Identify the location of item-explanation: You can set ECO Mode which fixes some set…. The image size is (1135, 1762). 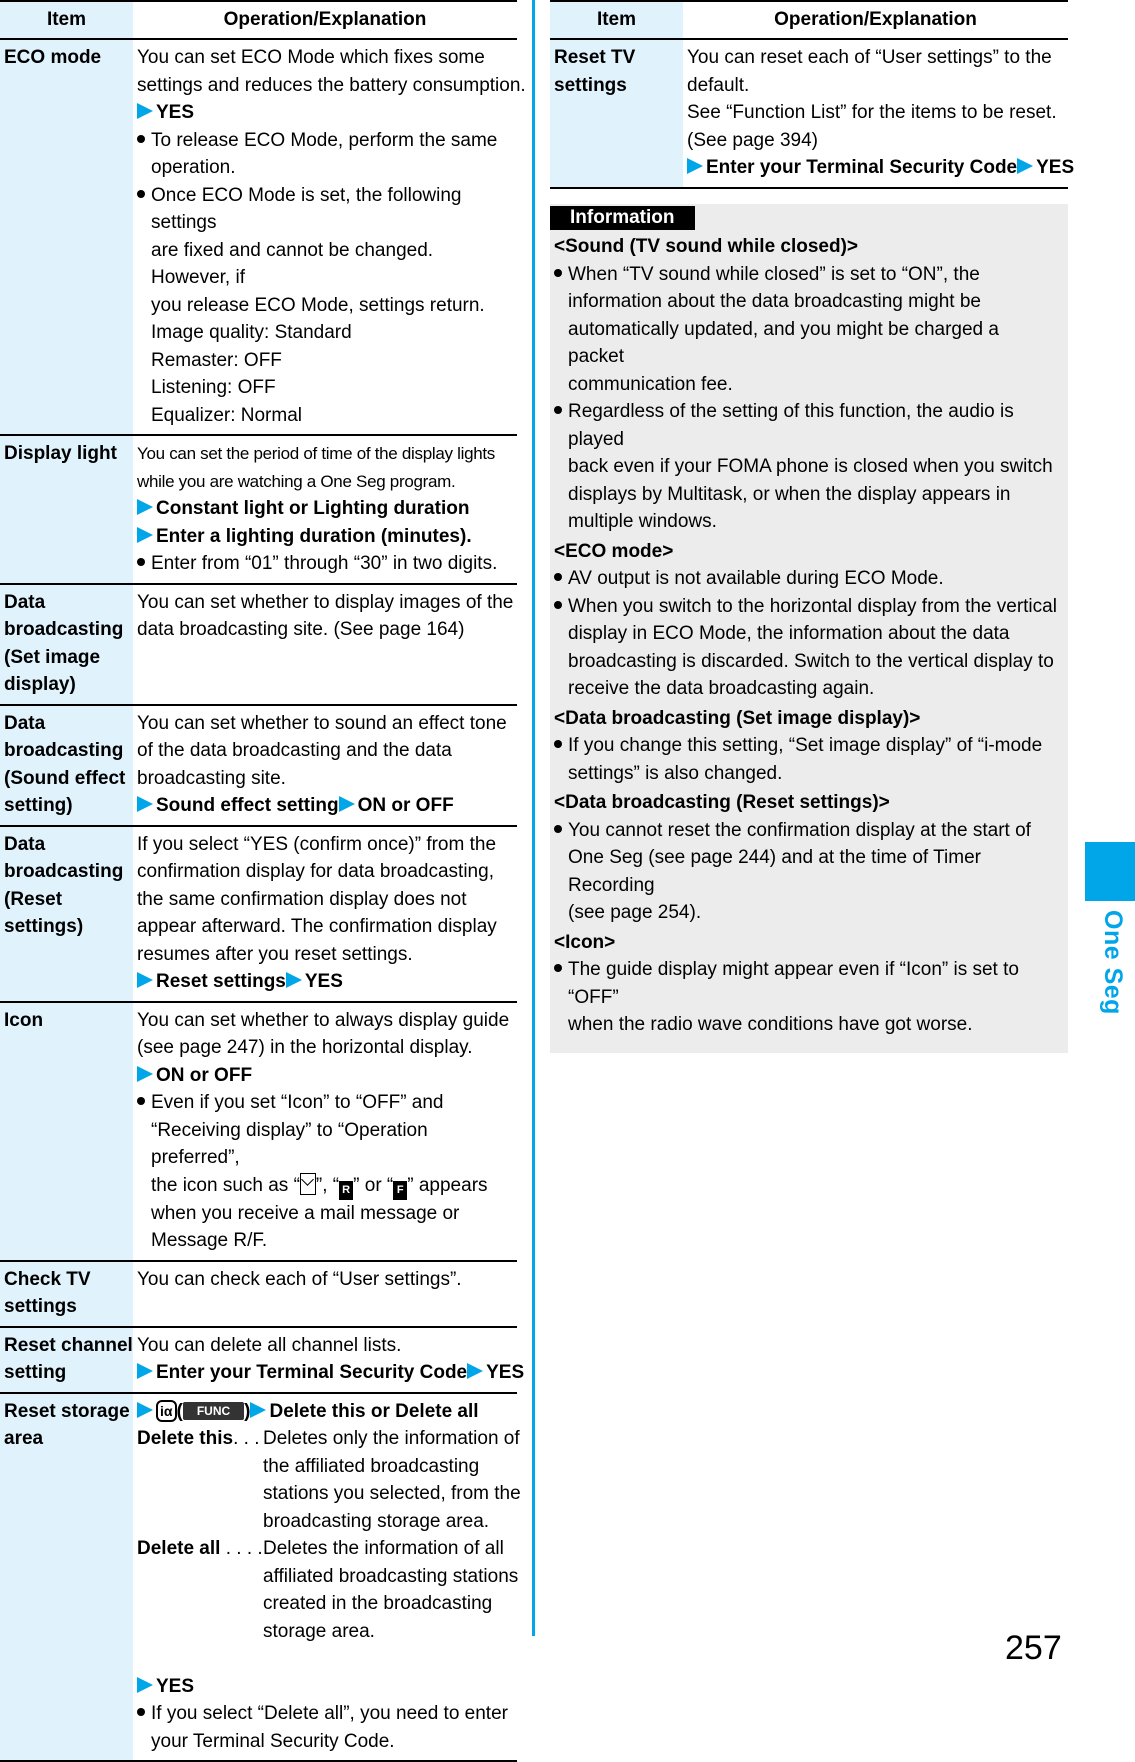
(329, 237).